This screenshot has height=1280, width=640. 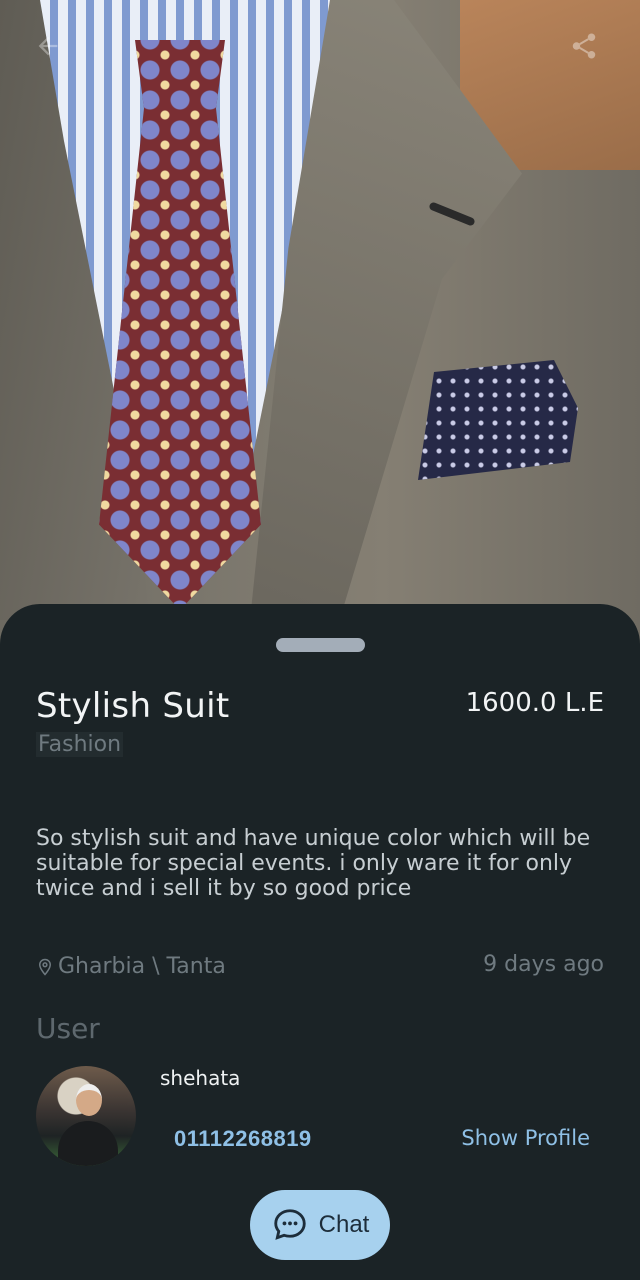 I want to click on avatar, so click(x=86, y=1116).